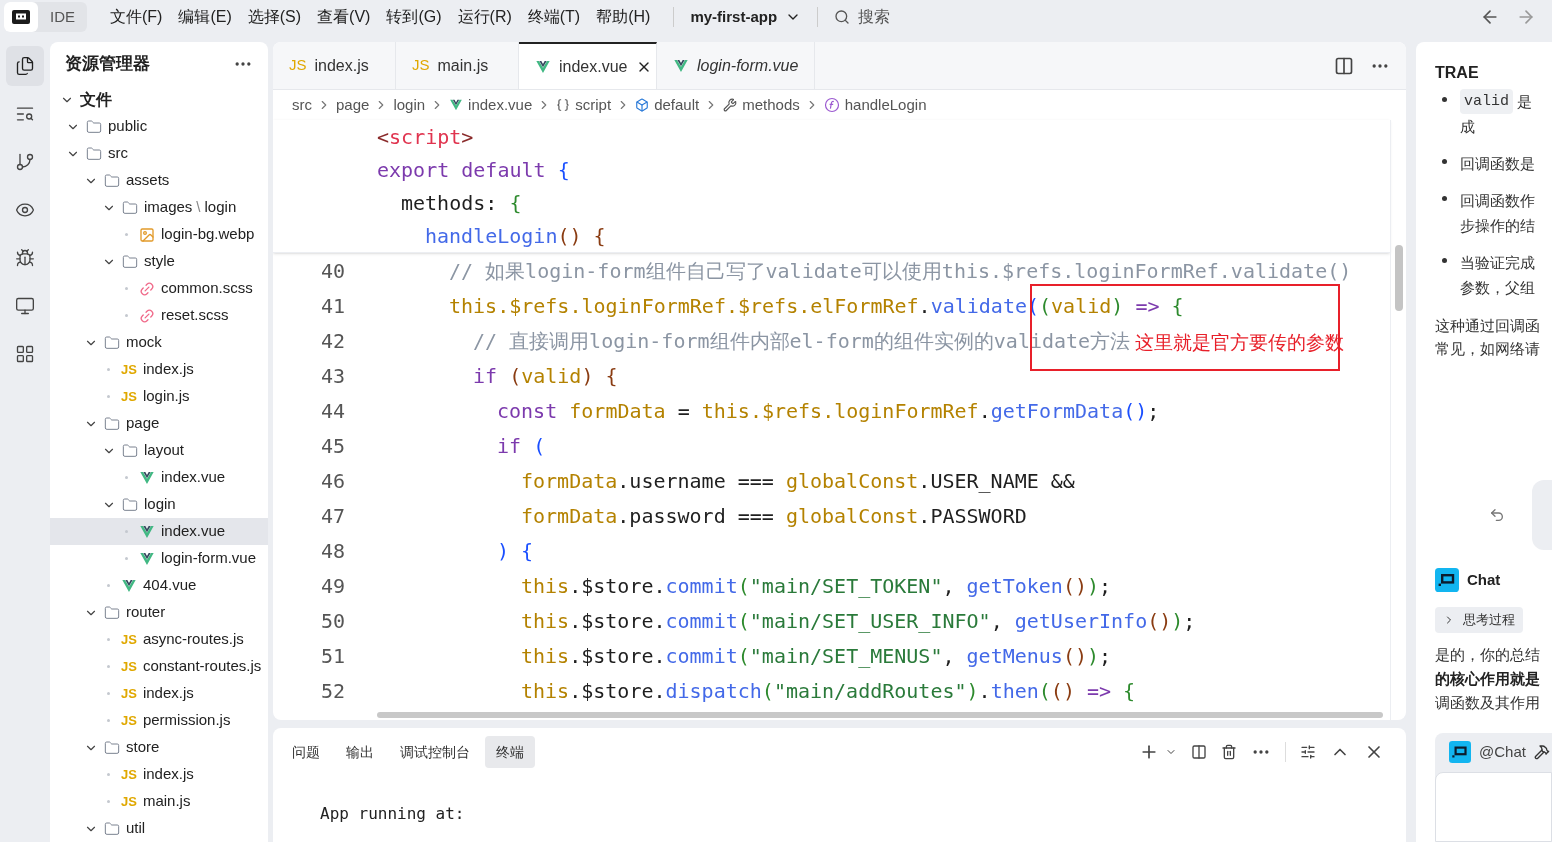  I want to click on code-line: ) {, so click(515, 551).